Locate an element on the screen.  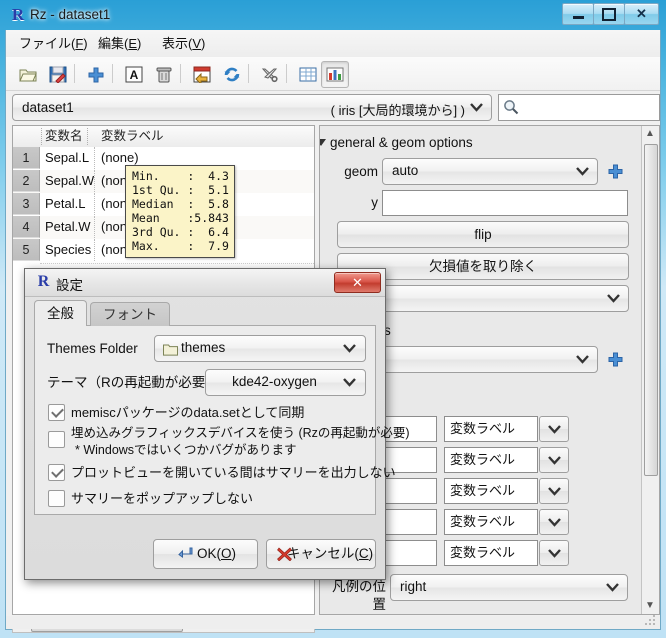
menu-file: ファイル(F) is located at coordinates (53, 43).